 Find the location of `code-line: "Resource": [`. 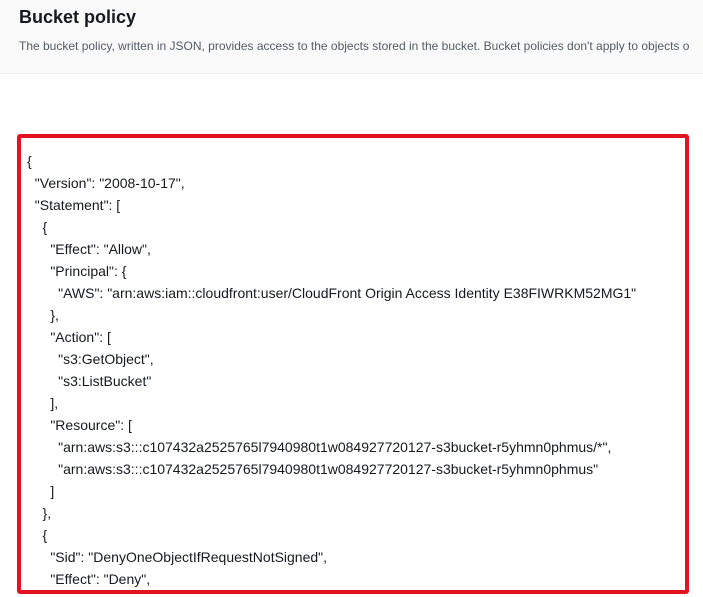

code-line: "Resource": [ is located at coordinates (331, 425).